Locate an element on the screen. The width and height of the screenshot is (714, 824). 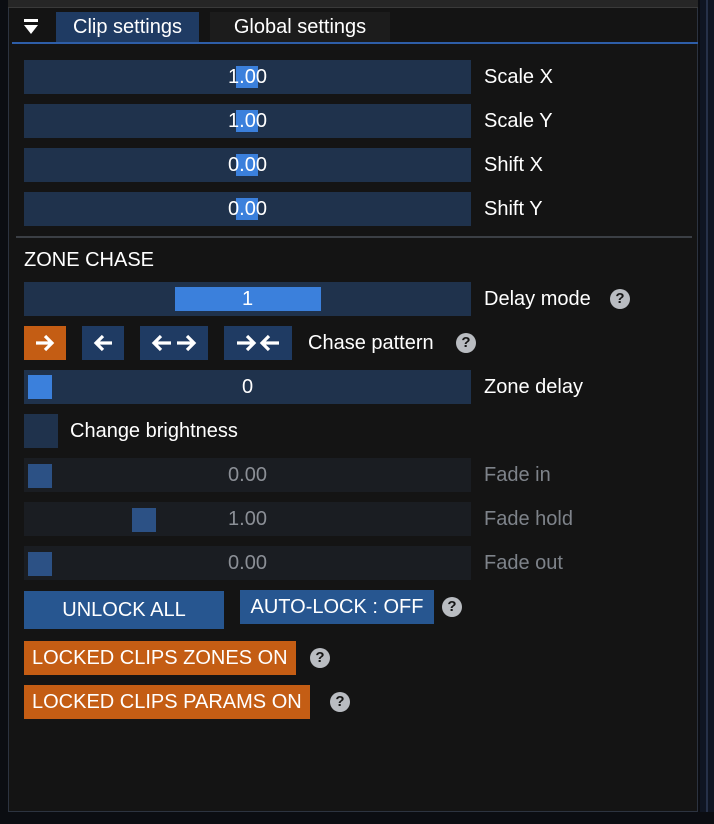
shift-x-label: Shift X is located at coordinates (513, 165).